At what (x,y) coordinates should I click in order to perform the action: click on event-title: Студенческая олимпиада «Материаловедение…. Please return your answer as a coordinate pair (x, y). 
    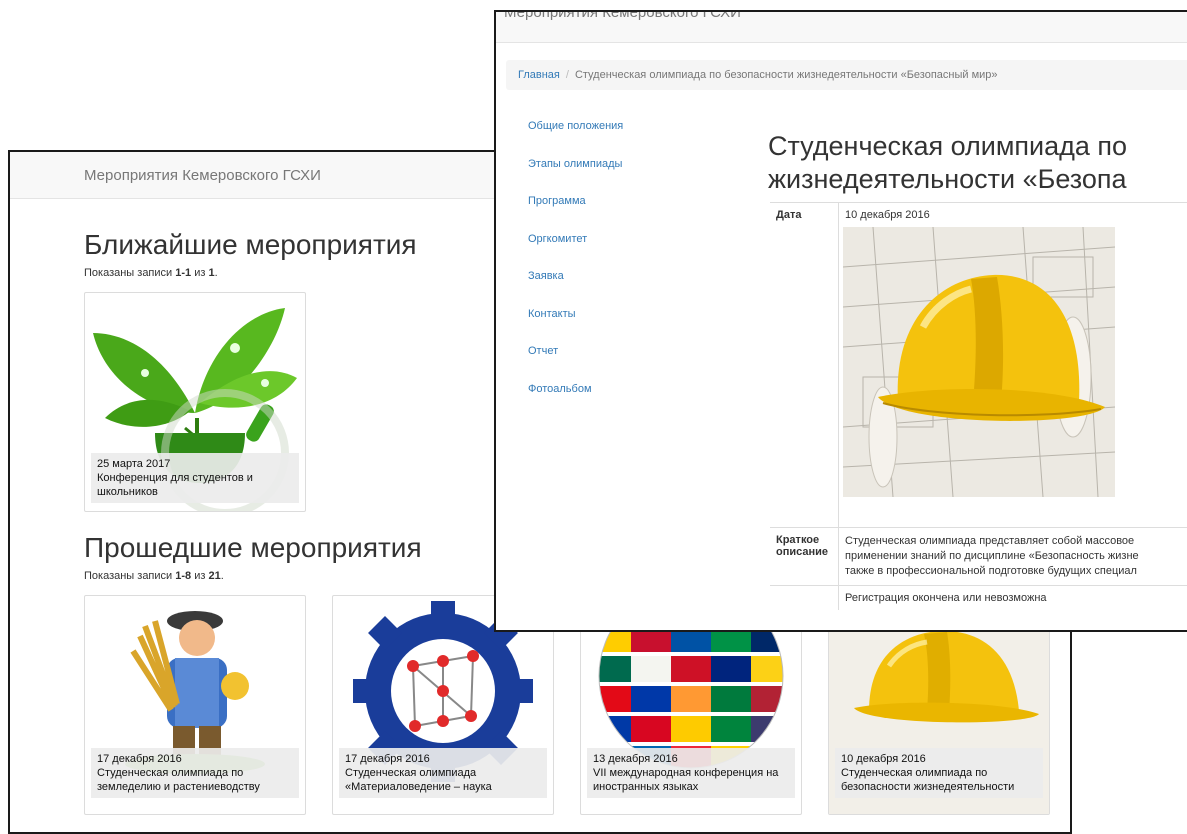
    Looking at the image, I should click on (443, 780).